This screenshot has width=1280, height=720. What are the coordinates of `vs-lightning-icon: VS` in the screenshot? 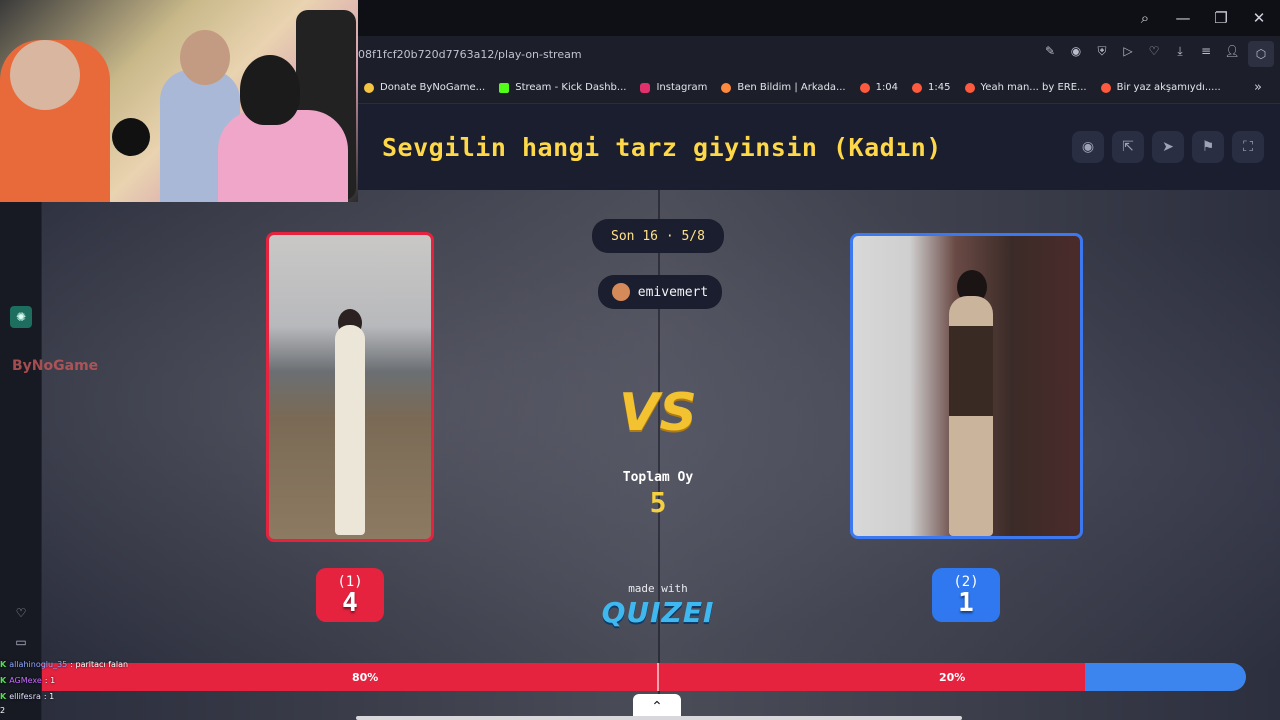 It's located at (658, 413).